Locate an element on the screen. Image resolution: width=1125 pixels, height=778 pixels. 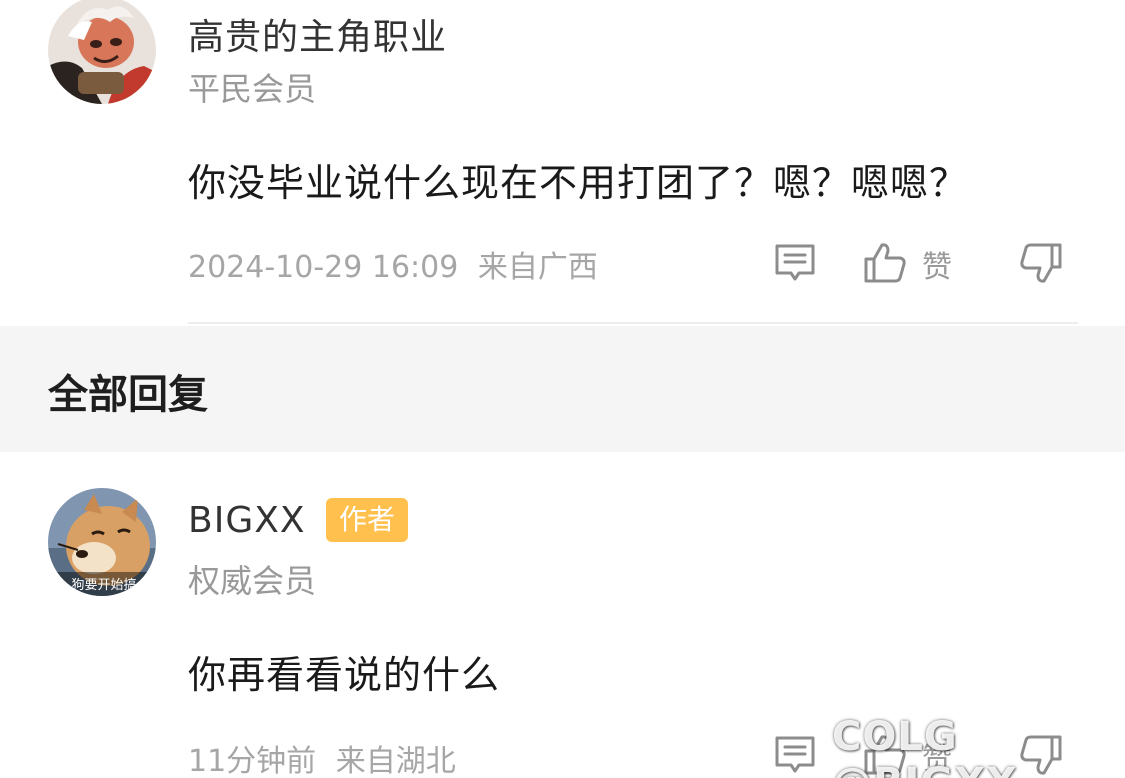
thumbs-down-icon is located at coordinates (1041, 263).